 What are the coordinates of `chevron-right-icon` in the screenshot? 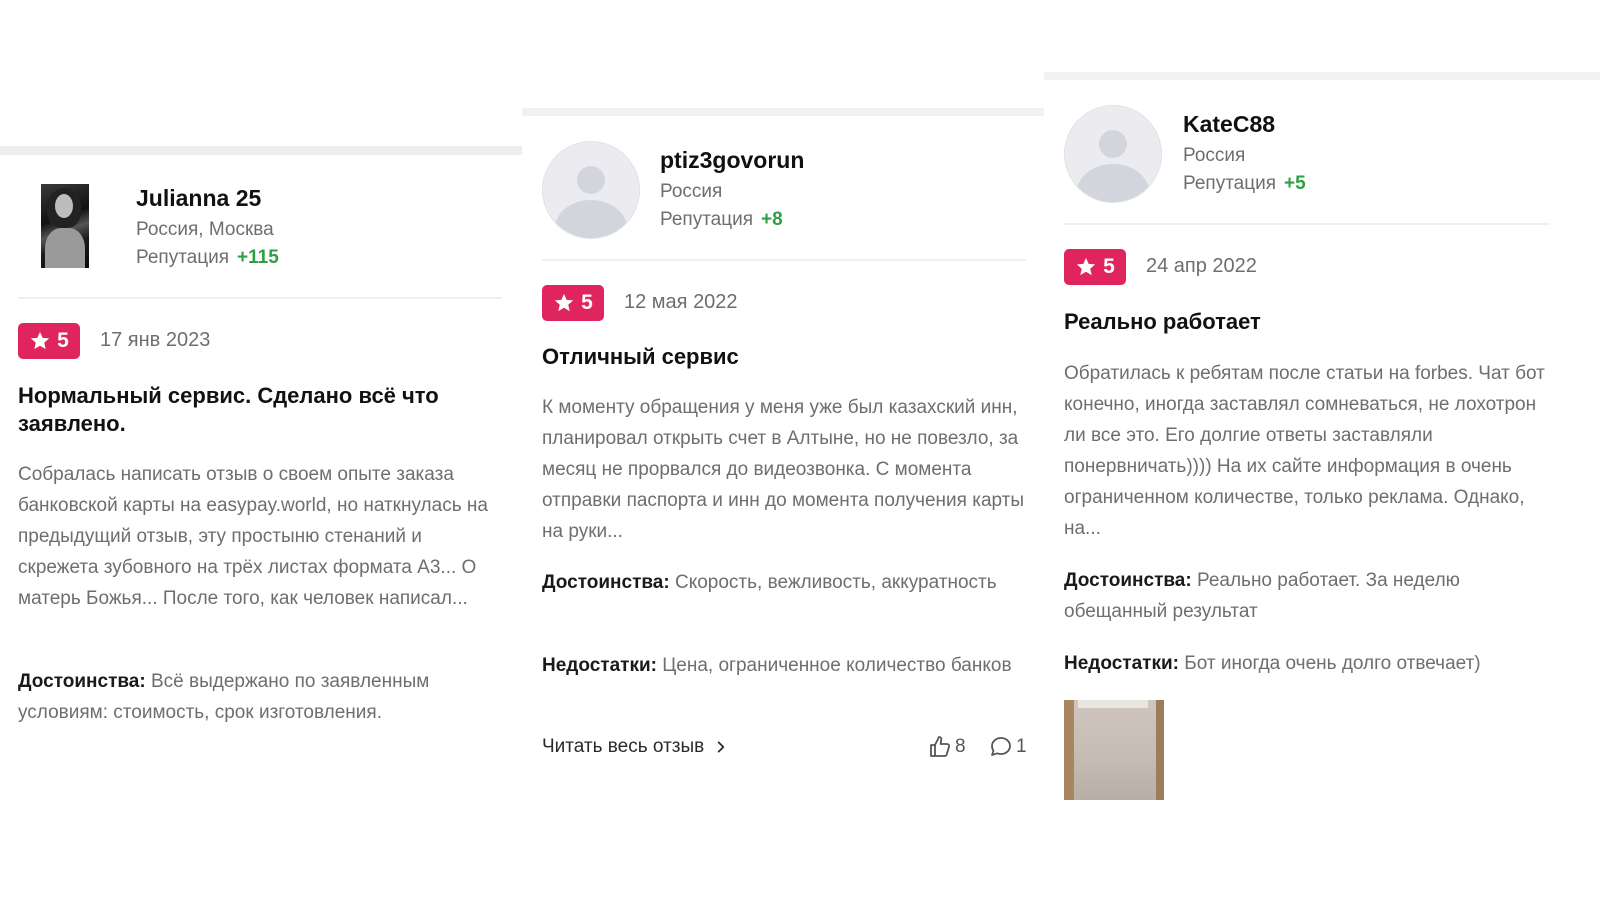 It's located at (721, 747).